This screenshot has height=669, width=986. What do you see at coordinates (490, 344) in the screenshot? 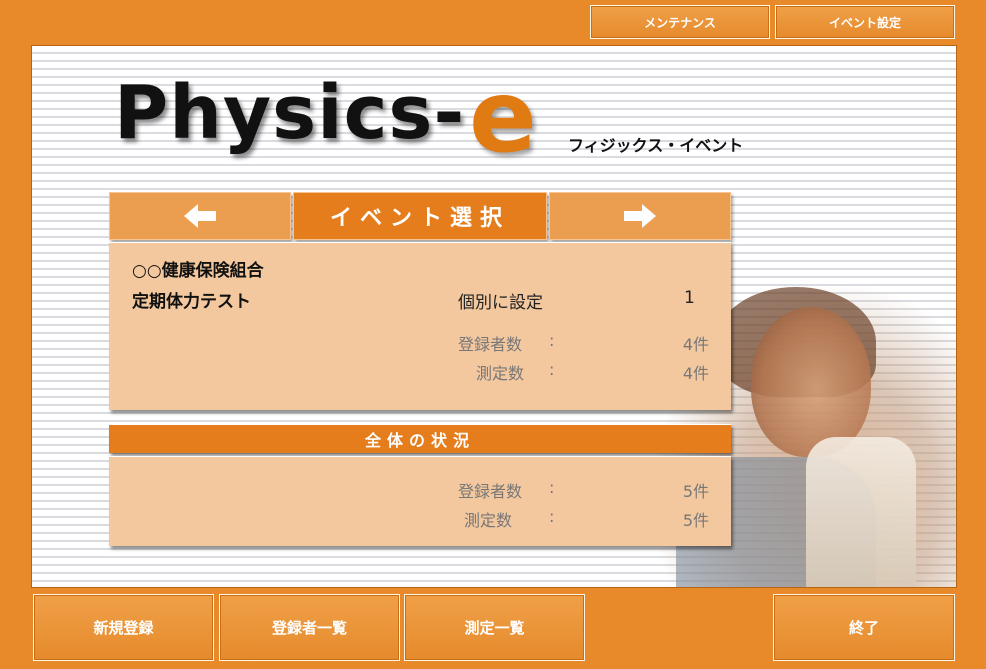
I see `event-registrants-label: 登録者数` at bounding box center [490, 344].